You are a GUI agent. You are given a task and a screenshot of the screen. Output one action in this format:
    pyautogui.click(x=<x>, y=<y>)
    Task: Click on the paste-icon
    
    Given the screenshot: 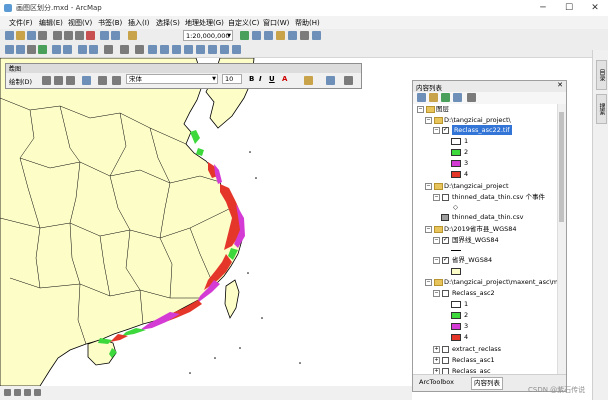 What is the action you would take?
    pyautogui.click(x=79, y=35)
    